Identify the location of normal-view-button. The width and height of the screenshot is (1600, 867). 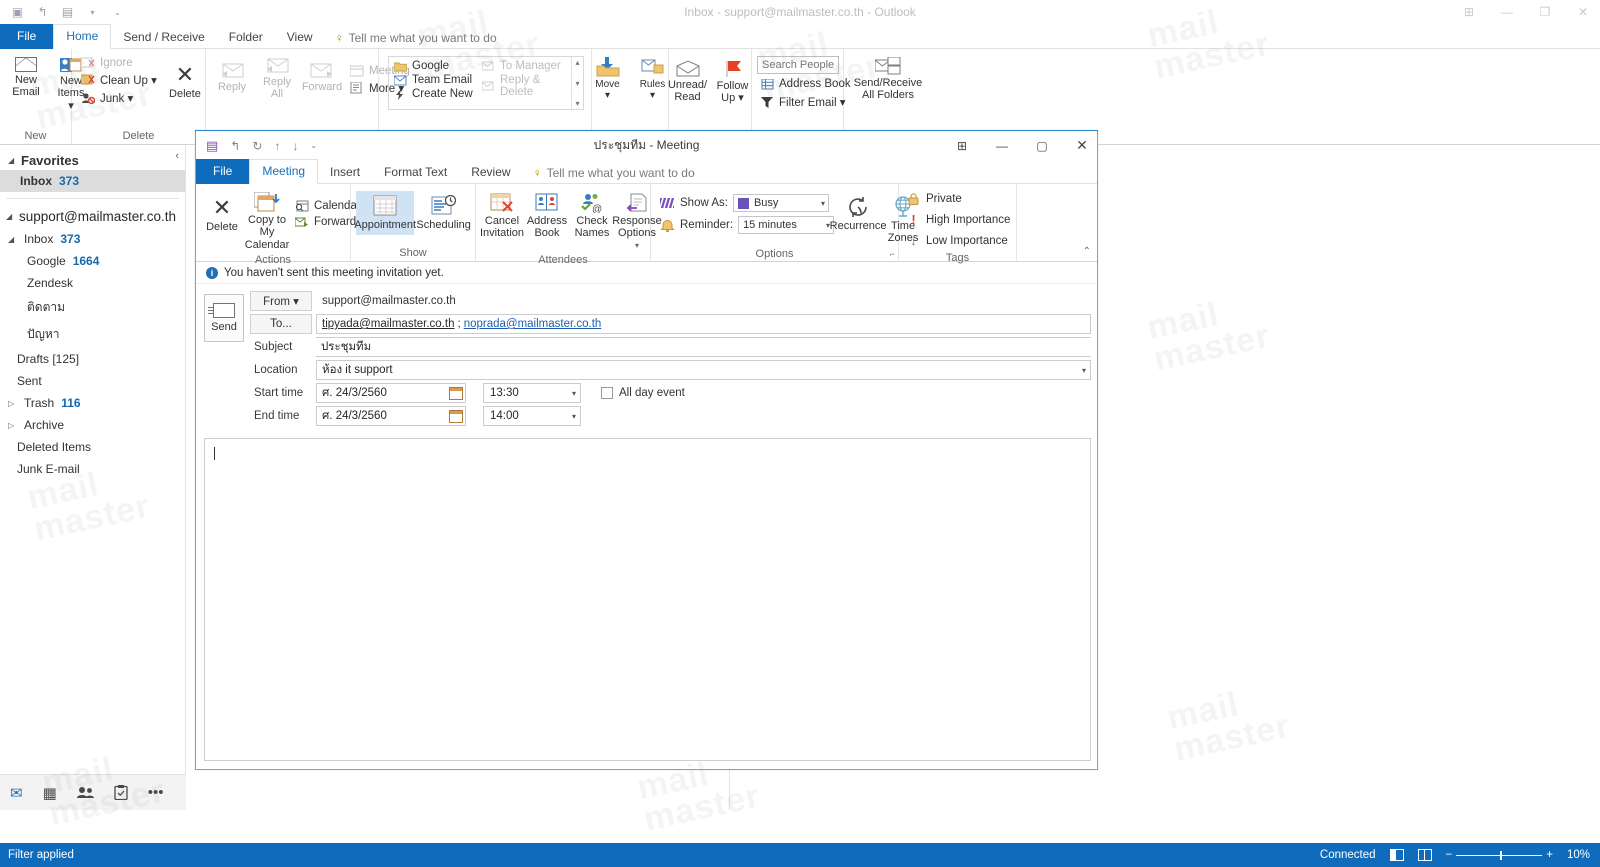
(1396, 855).